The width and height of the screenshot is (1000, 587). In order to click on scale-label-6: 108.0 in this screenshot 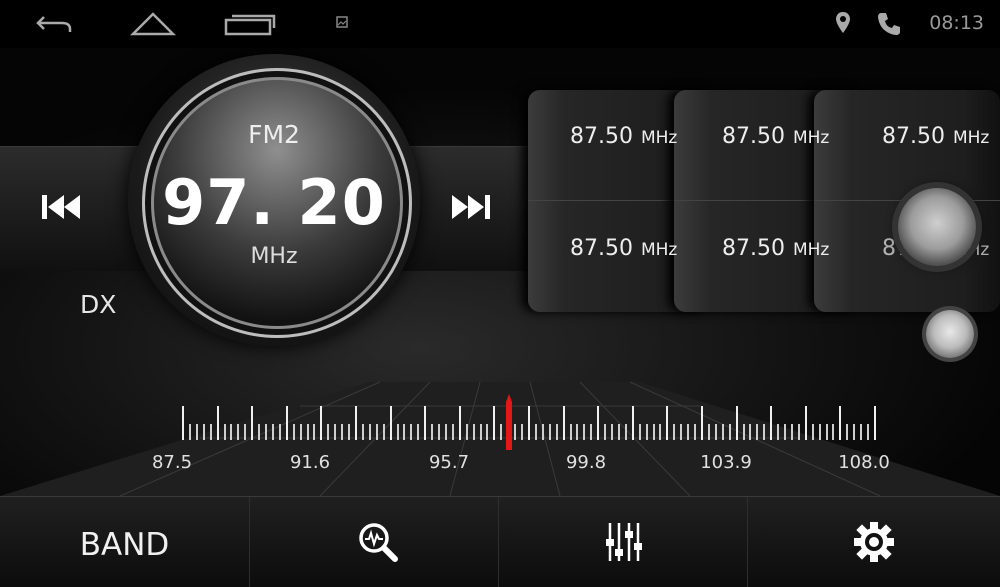, I will do `click(864, 462)`.